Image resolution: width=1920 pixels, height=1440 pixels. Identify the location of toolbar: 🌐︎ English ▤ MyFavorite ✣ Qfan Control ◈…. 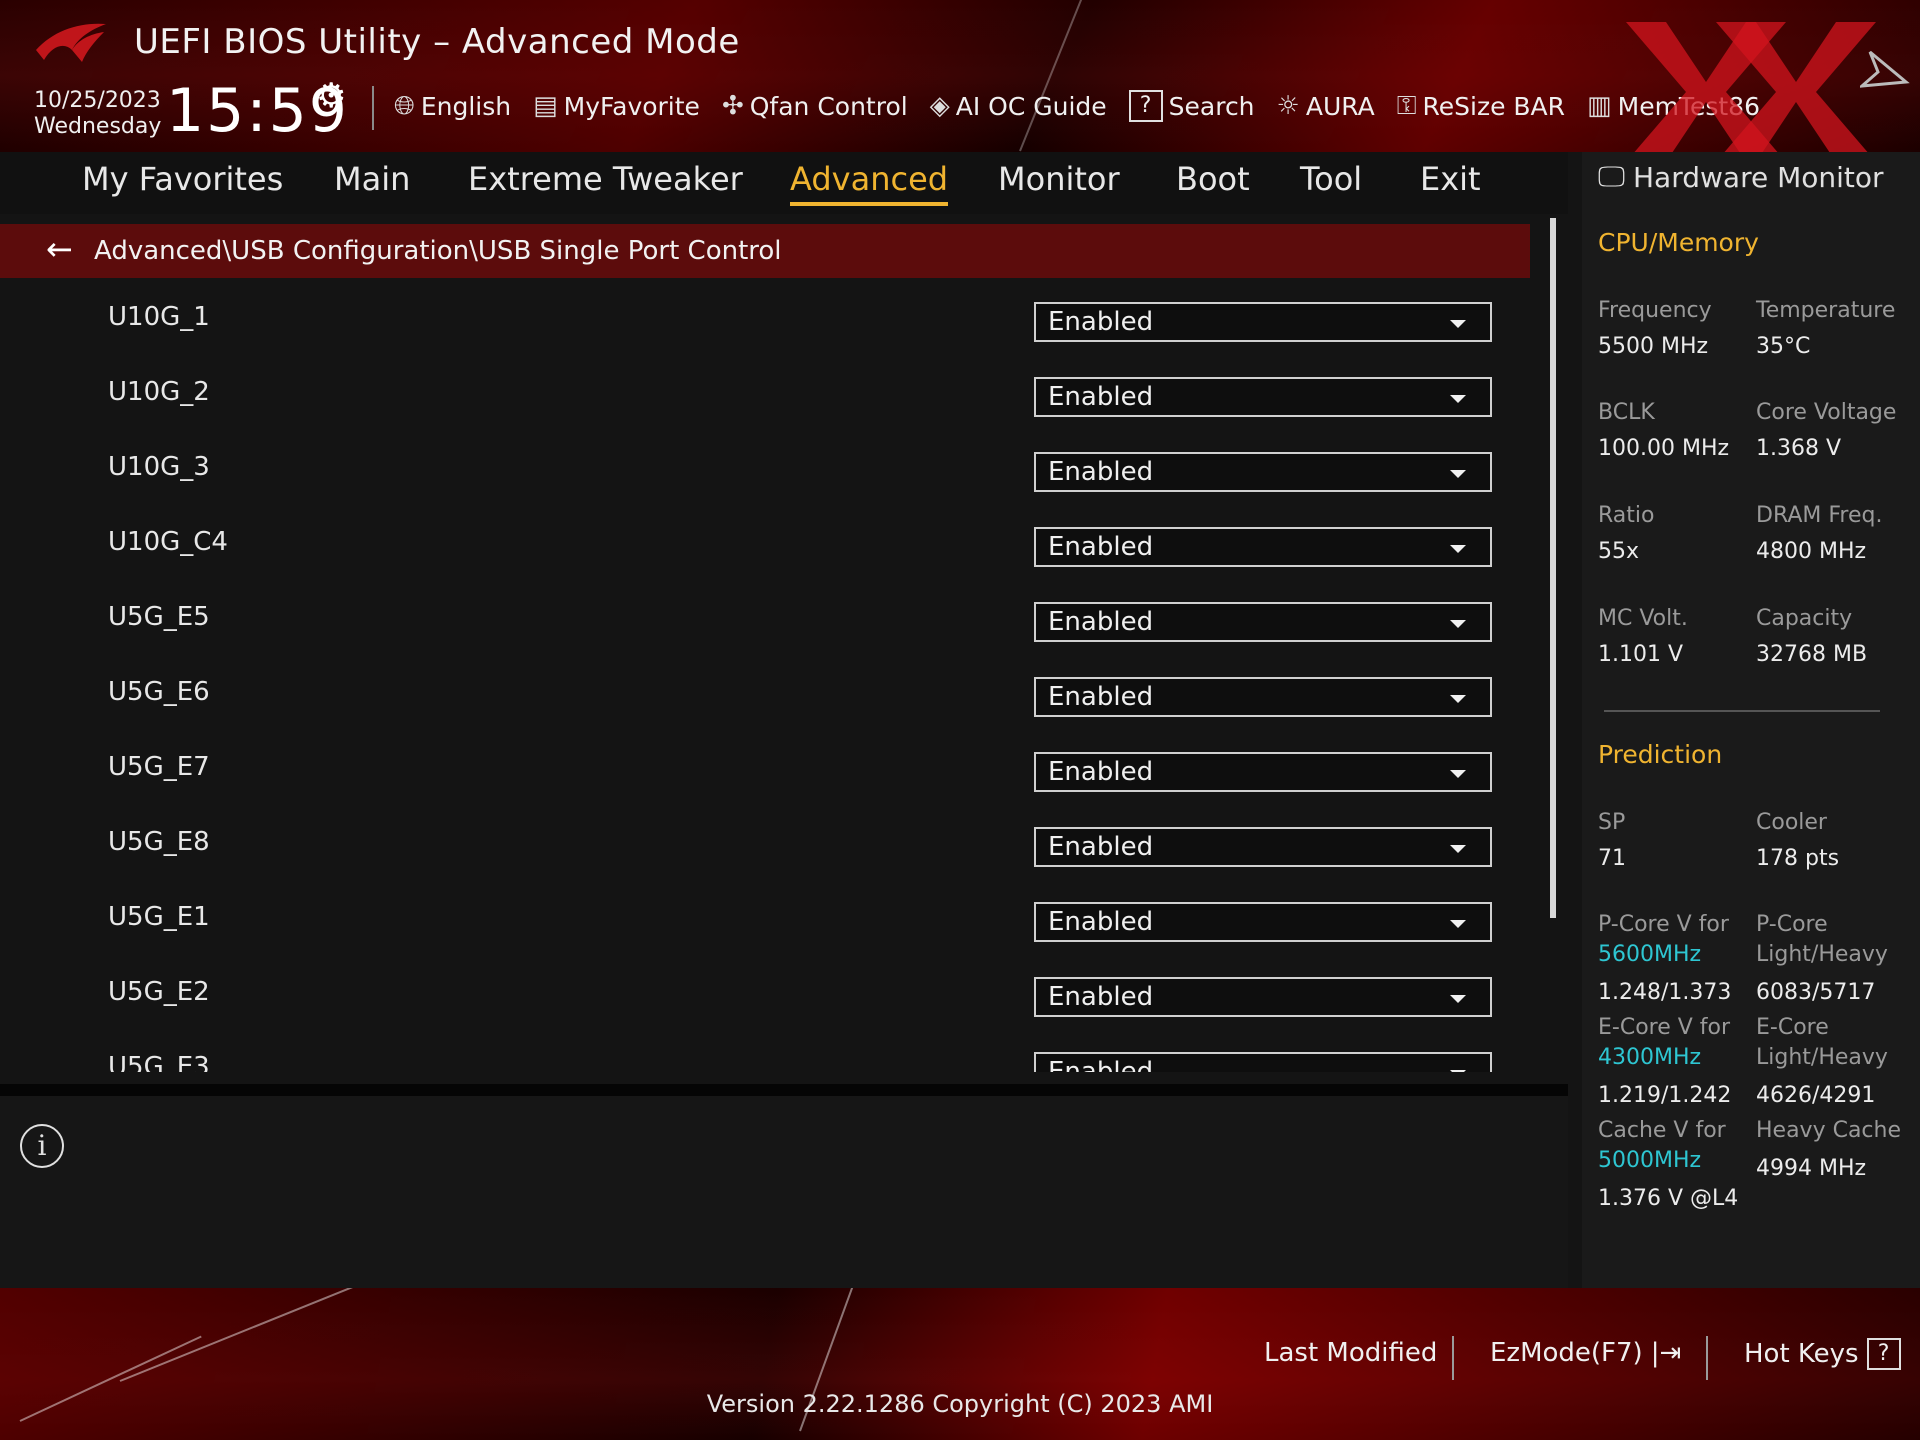
(1077, 106).